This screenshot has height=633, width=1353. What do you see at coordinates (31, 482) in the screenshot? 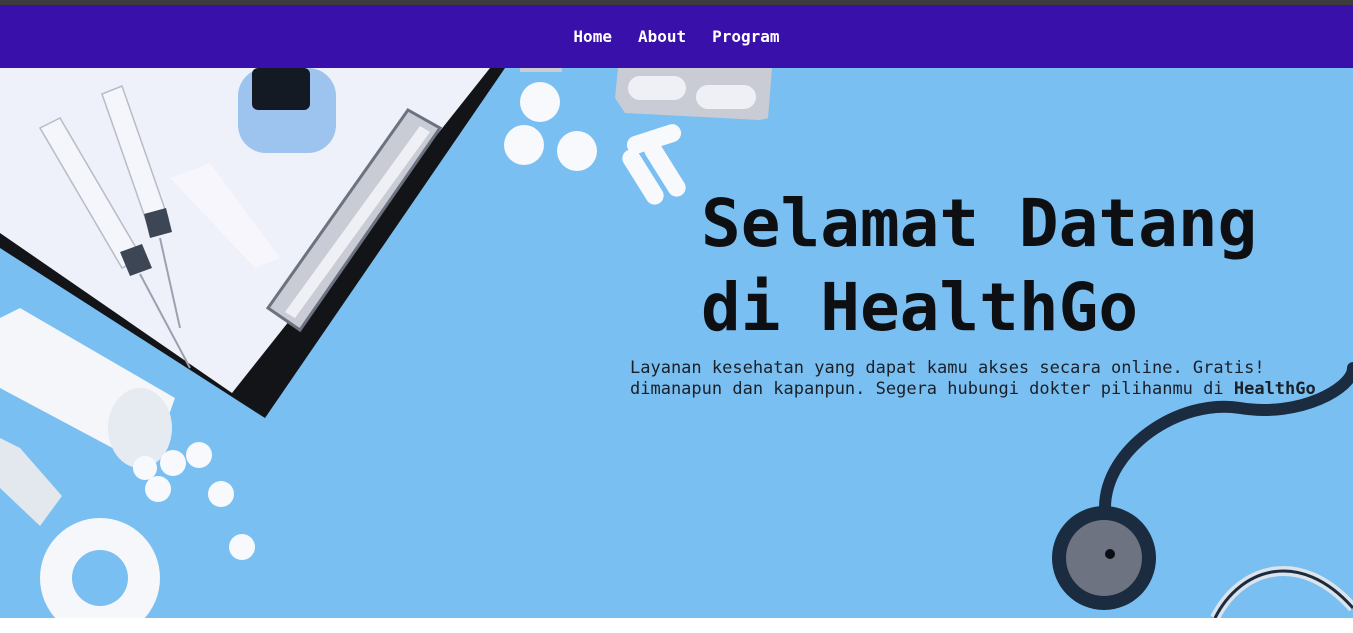
I see `thermometer-device-image` at bounding box center [31, 482].